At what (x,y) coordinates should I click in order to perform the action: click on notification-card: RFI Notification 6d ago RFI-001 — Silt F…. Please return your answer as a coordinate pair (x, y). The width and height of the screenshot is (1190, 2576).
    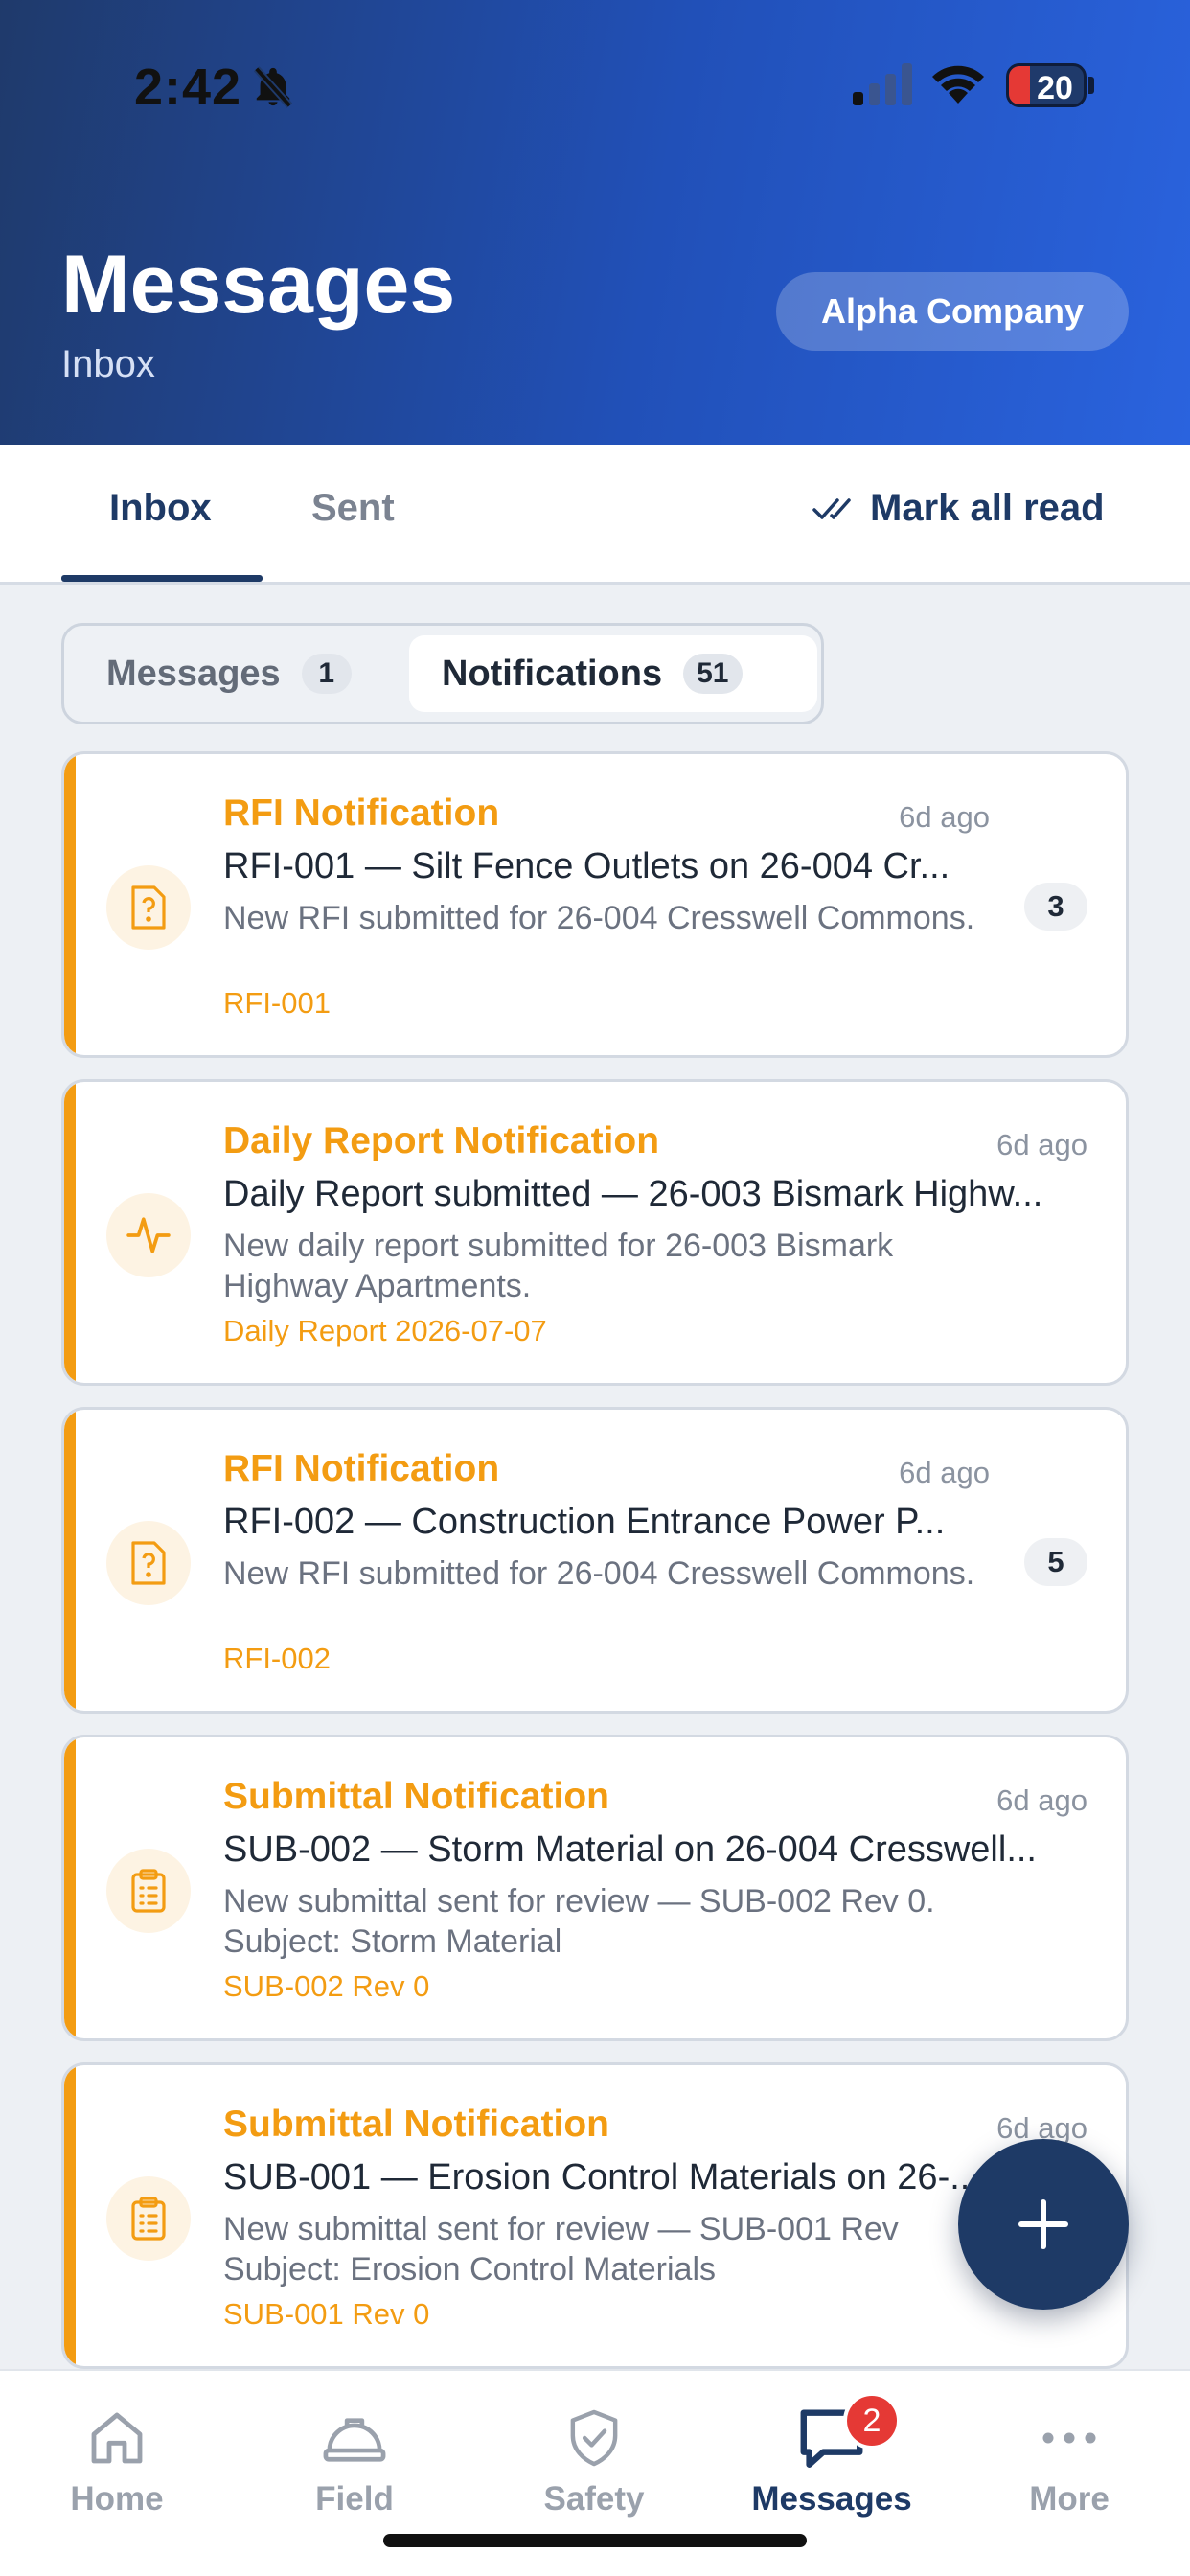
    Looking at the image, I should click on (595, 904).